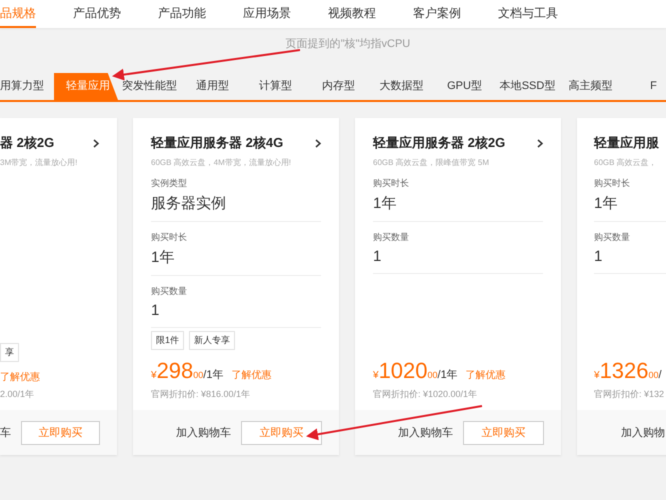  What do you see at coordinates (39, 162) in the screenshot?
I see `card-subtitle: 3M带宽，流量放心用!` at bounding box center [39, 162].